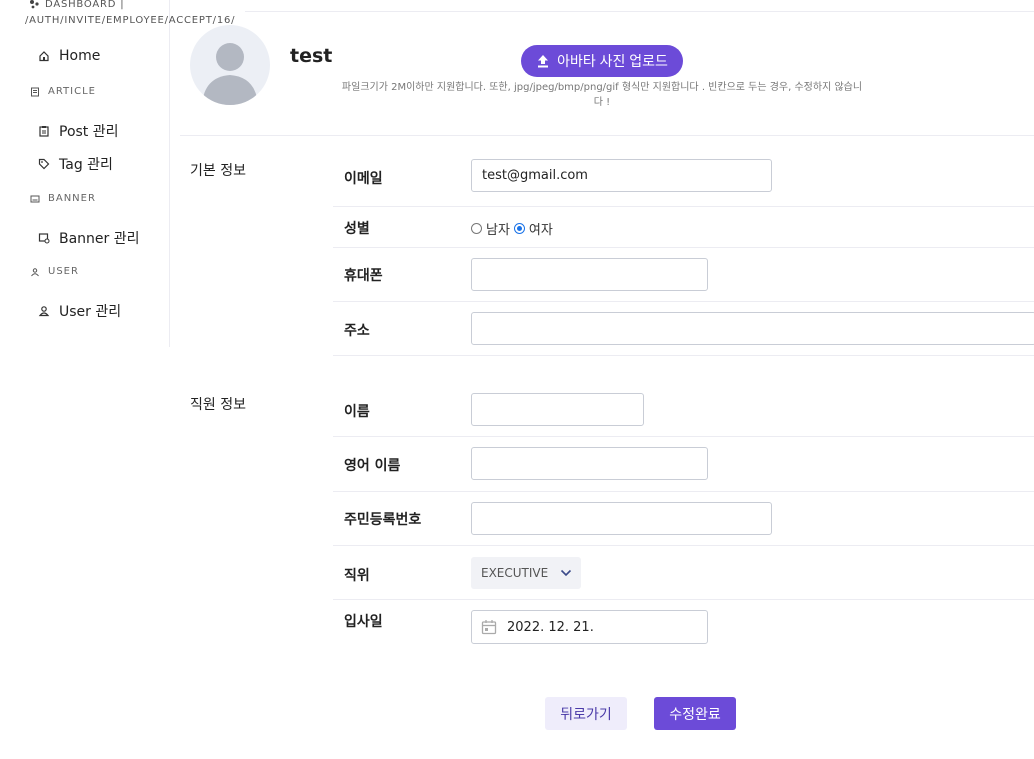 This screenshot has height=759, width=1034. I want to click on employee-info-title: 직원 정보, so click(218, 405).